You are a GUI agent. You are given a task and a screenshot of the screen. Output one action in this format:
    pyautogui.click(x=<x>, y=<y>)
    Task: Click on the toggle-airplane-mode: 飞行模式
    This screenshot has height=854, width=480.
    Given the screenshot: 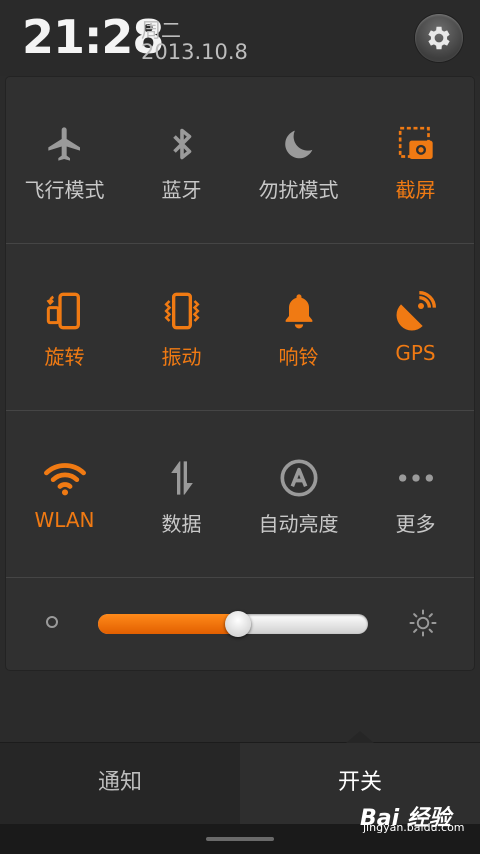 What is the action you would take?
    pyautogui.click(x=64, y=160)
    